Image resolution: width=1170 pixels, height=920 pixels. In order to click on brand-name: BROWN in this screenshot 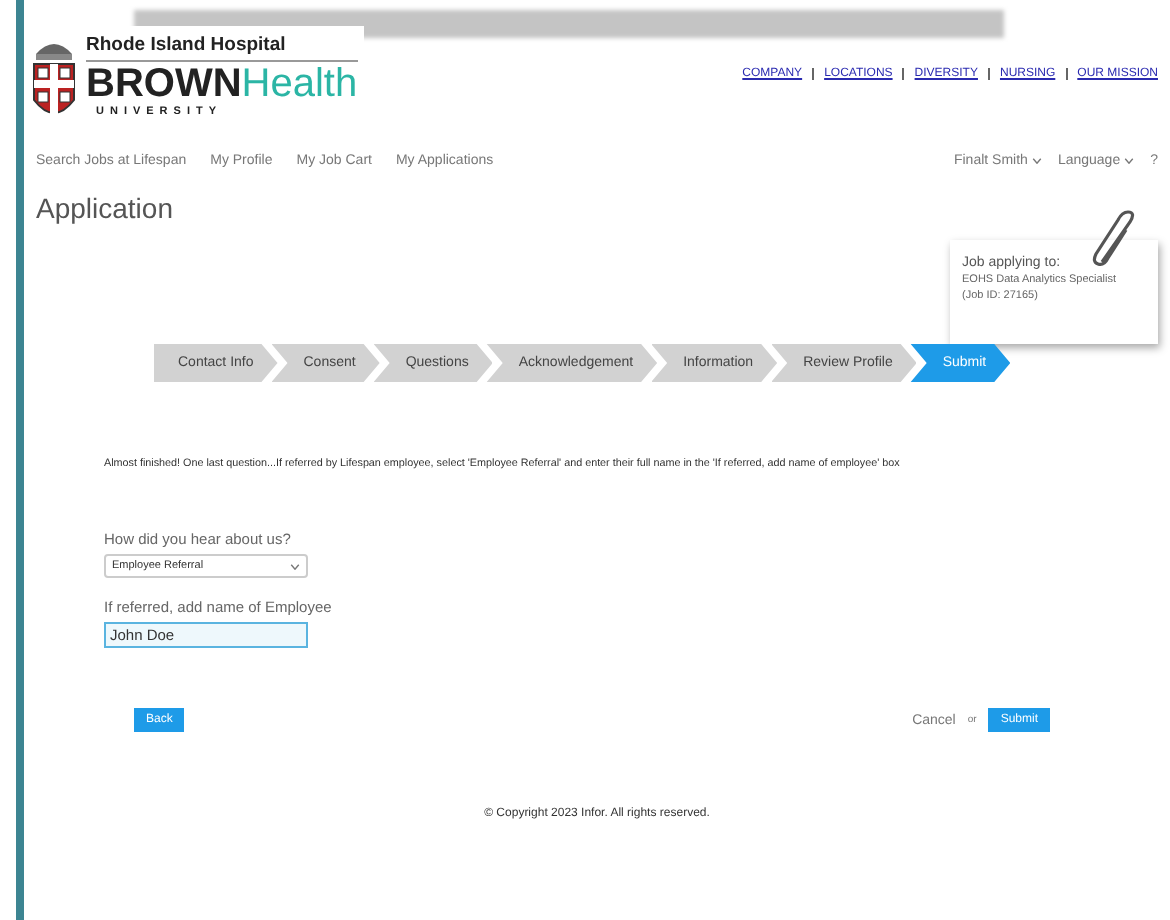, I will do `click(164, 84)`.